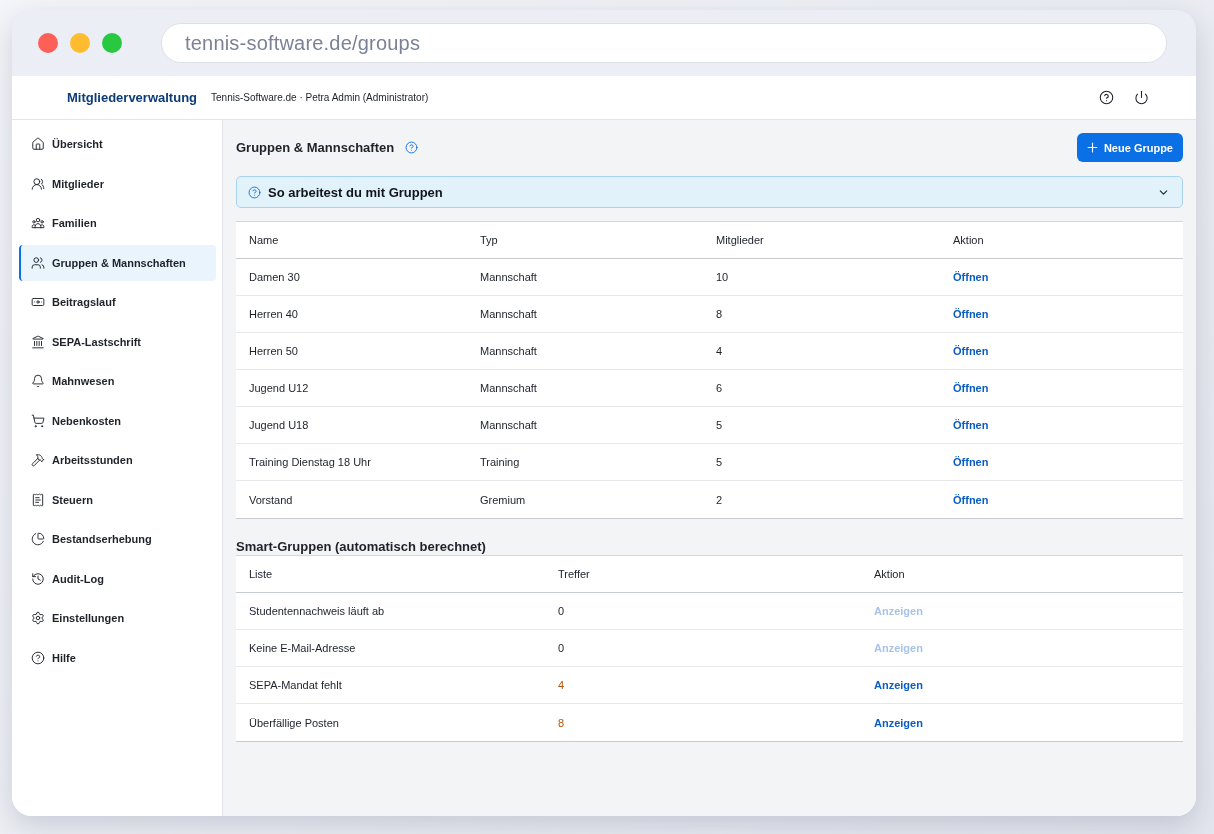  What do you see at coordinates (117, 262) in the screenshot?
I see `sidebar-item: Gruppen & Mannschaften` at bounding box center [117, 262].